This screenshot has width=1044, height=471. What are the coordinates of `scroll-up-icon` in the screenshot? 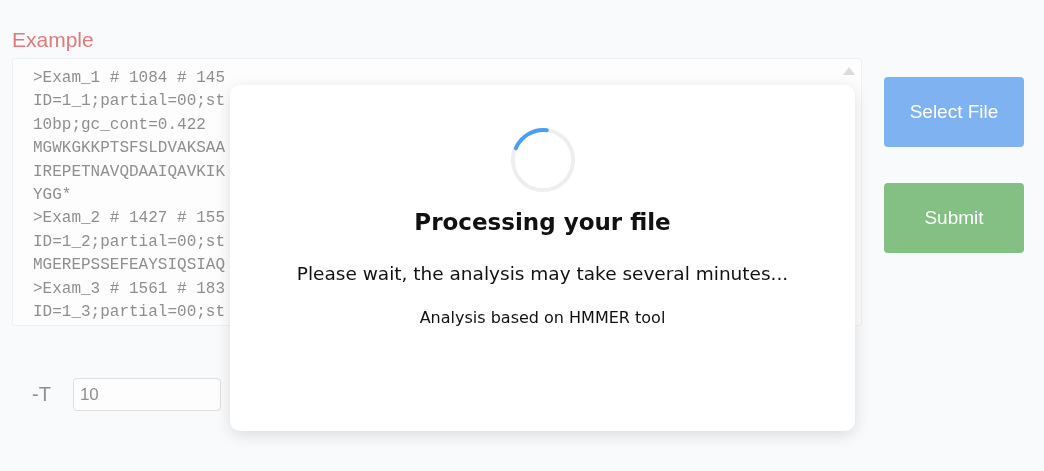 It's located at (849, 71).